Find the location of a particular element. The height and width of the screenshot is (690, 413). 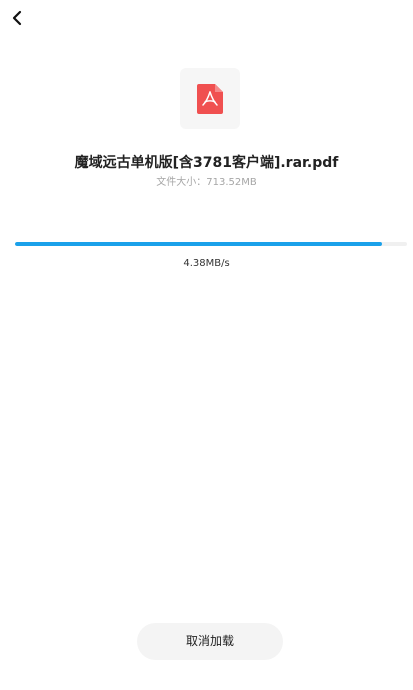

download-progress-fill is located at coordinates (198, 244).